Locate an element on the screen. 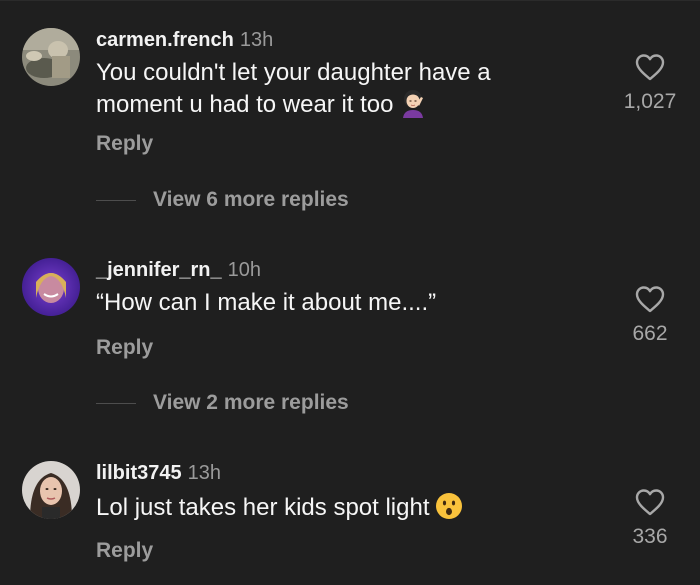 This screenshot has width=700, height=585. woman-facepalming-emoji is located at coordinates (412, 104).